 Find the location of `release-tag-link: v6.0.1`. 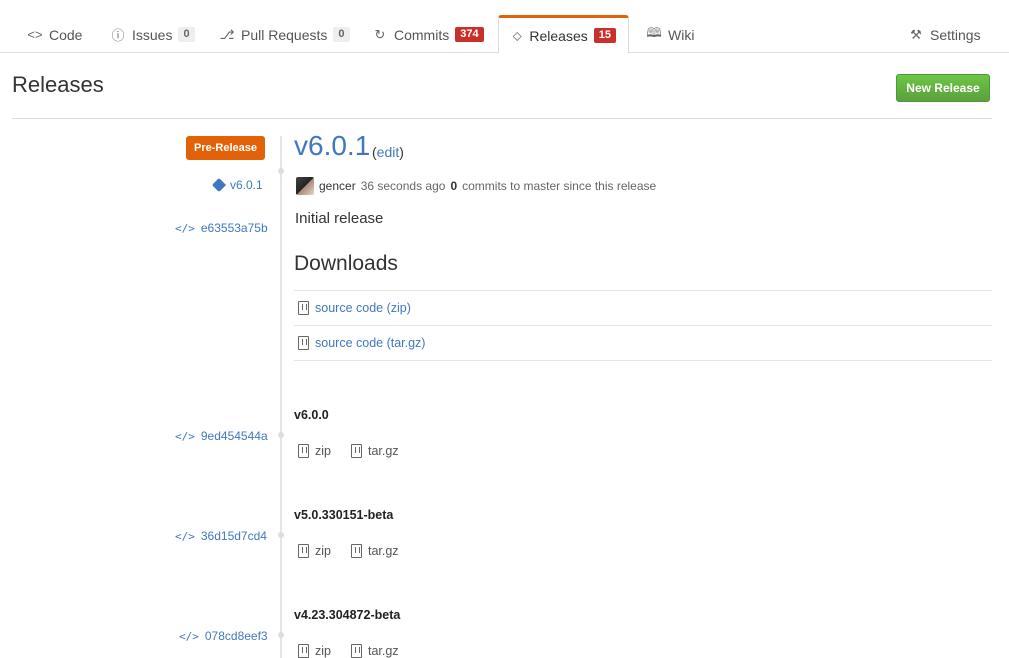

release-tag-link: v6.0.1 is located at coordinates (237, 185).